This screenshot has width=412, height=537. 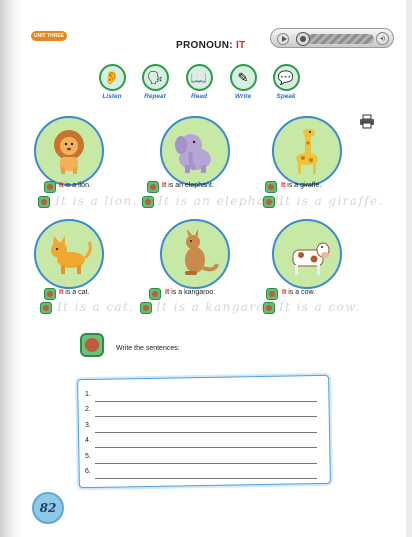 I want to click on answer-line-5: 5., so click(x=205, y=459).